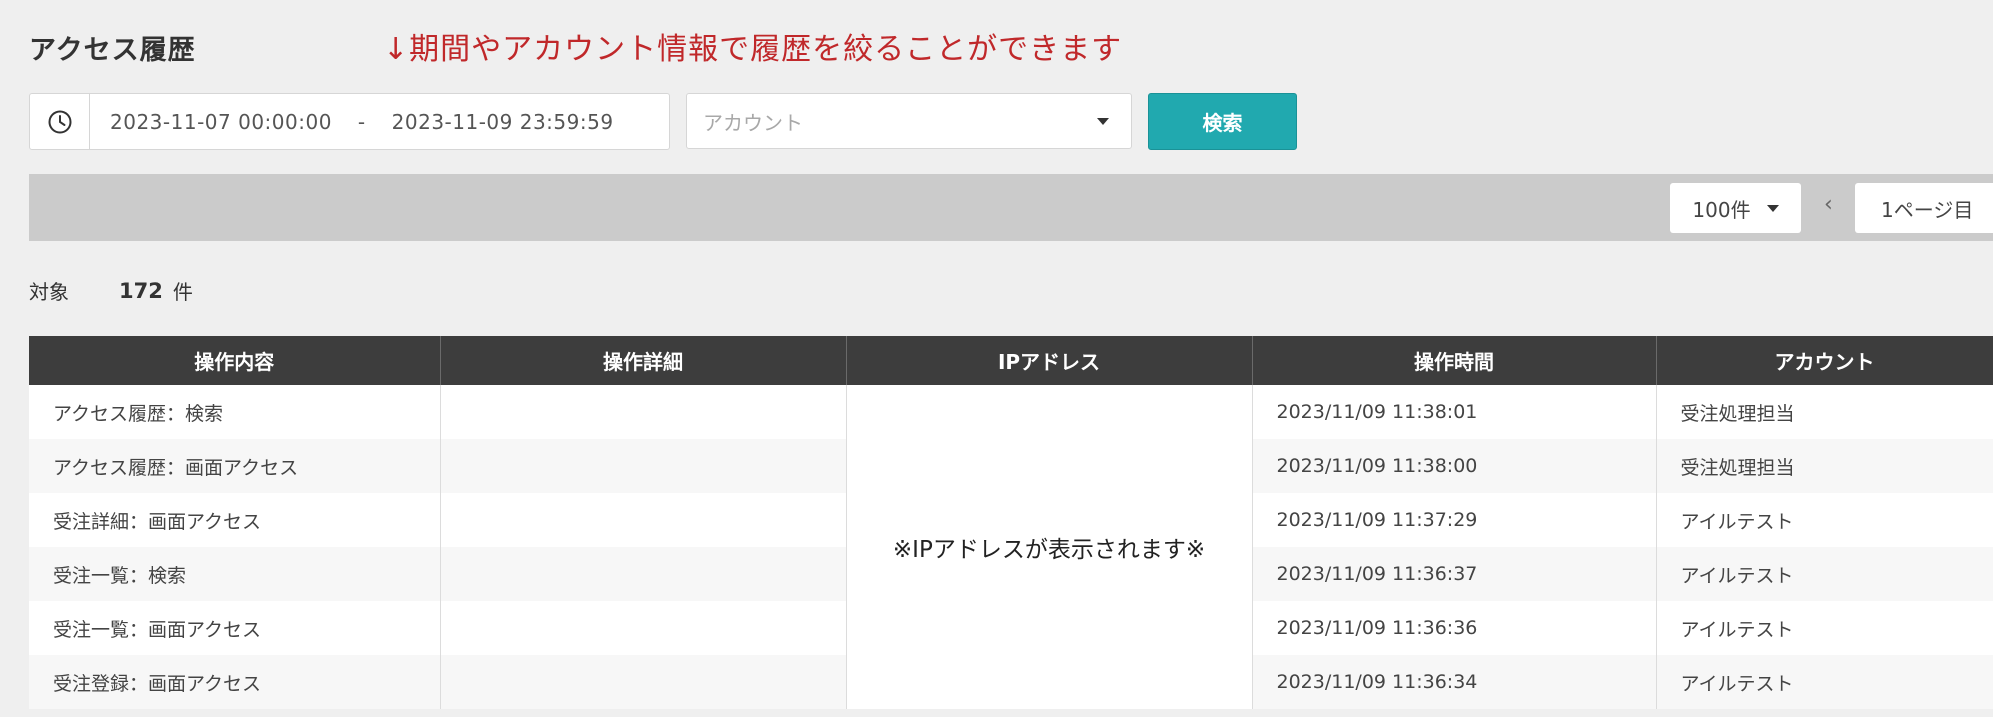 The width and height of the screenshot is (1993, 717). Describe the element at coordinates (235, 412) in the screenshot. I see `cell-action: アクセス履歴：検索` at that location.